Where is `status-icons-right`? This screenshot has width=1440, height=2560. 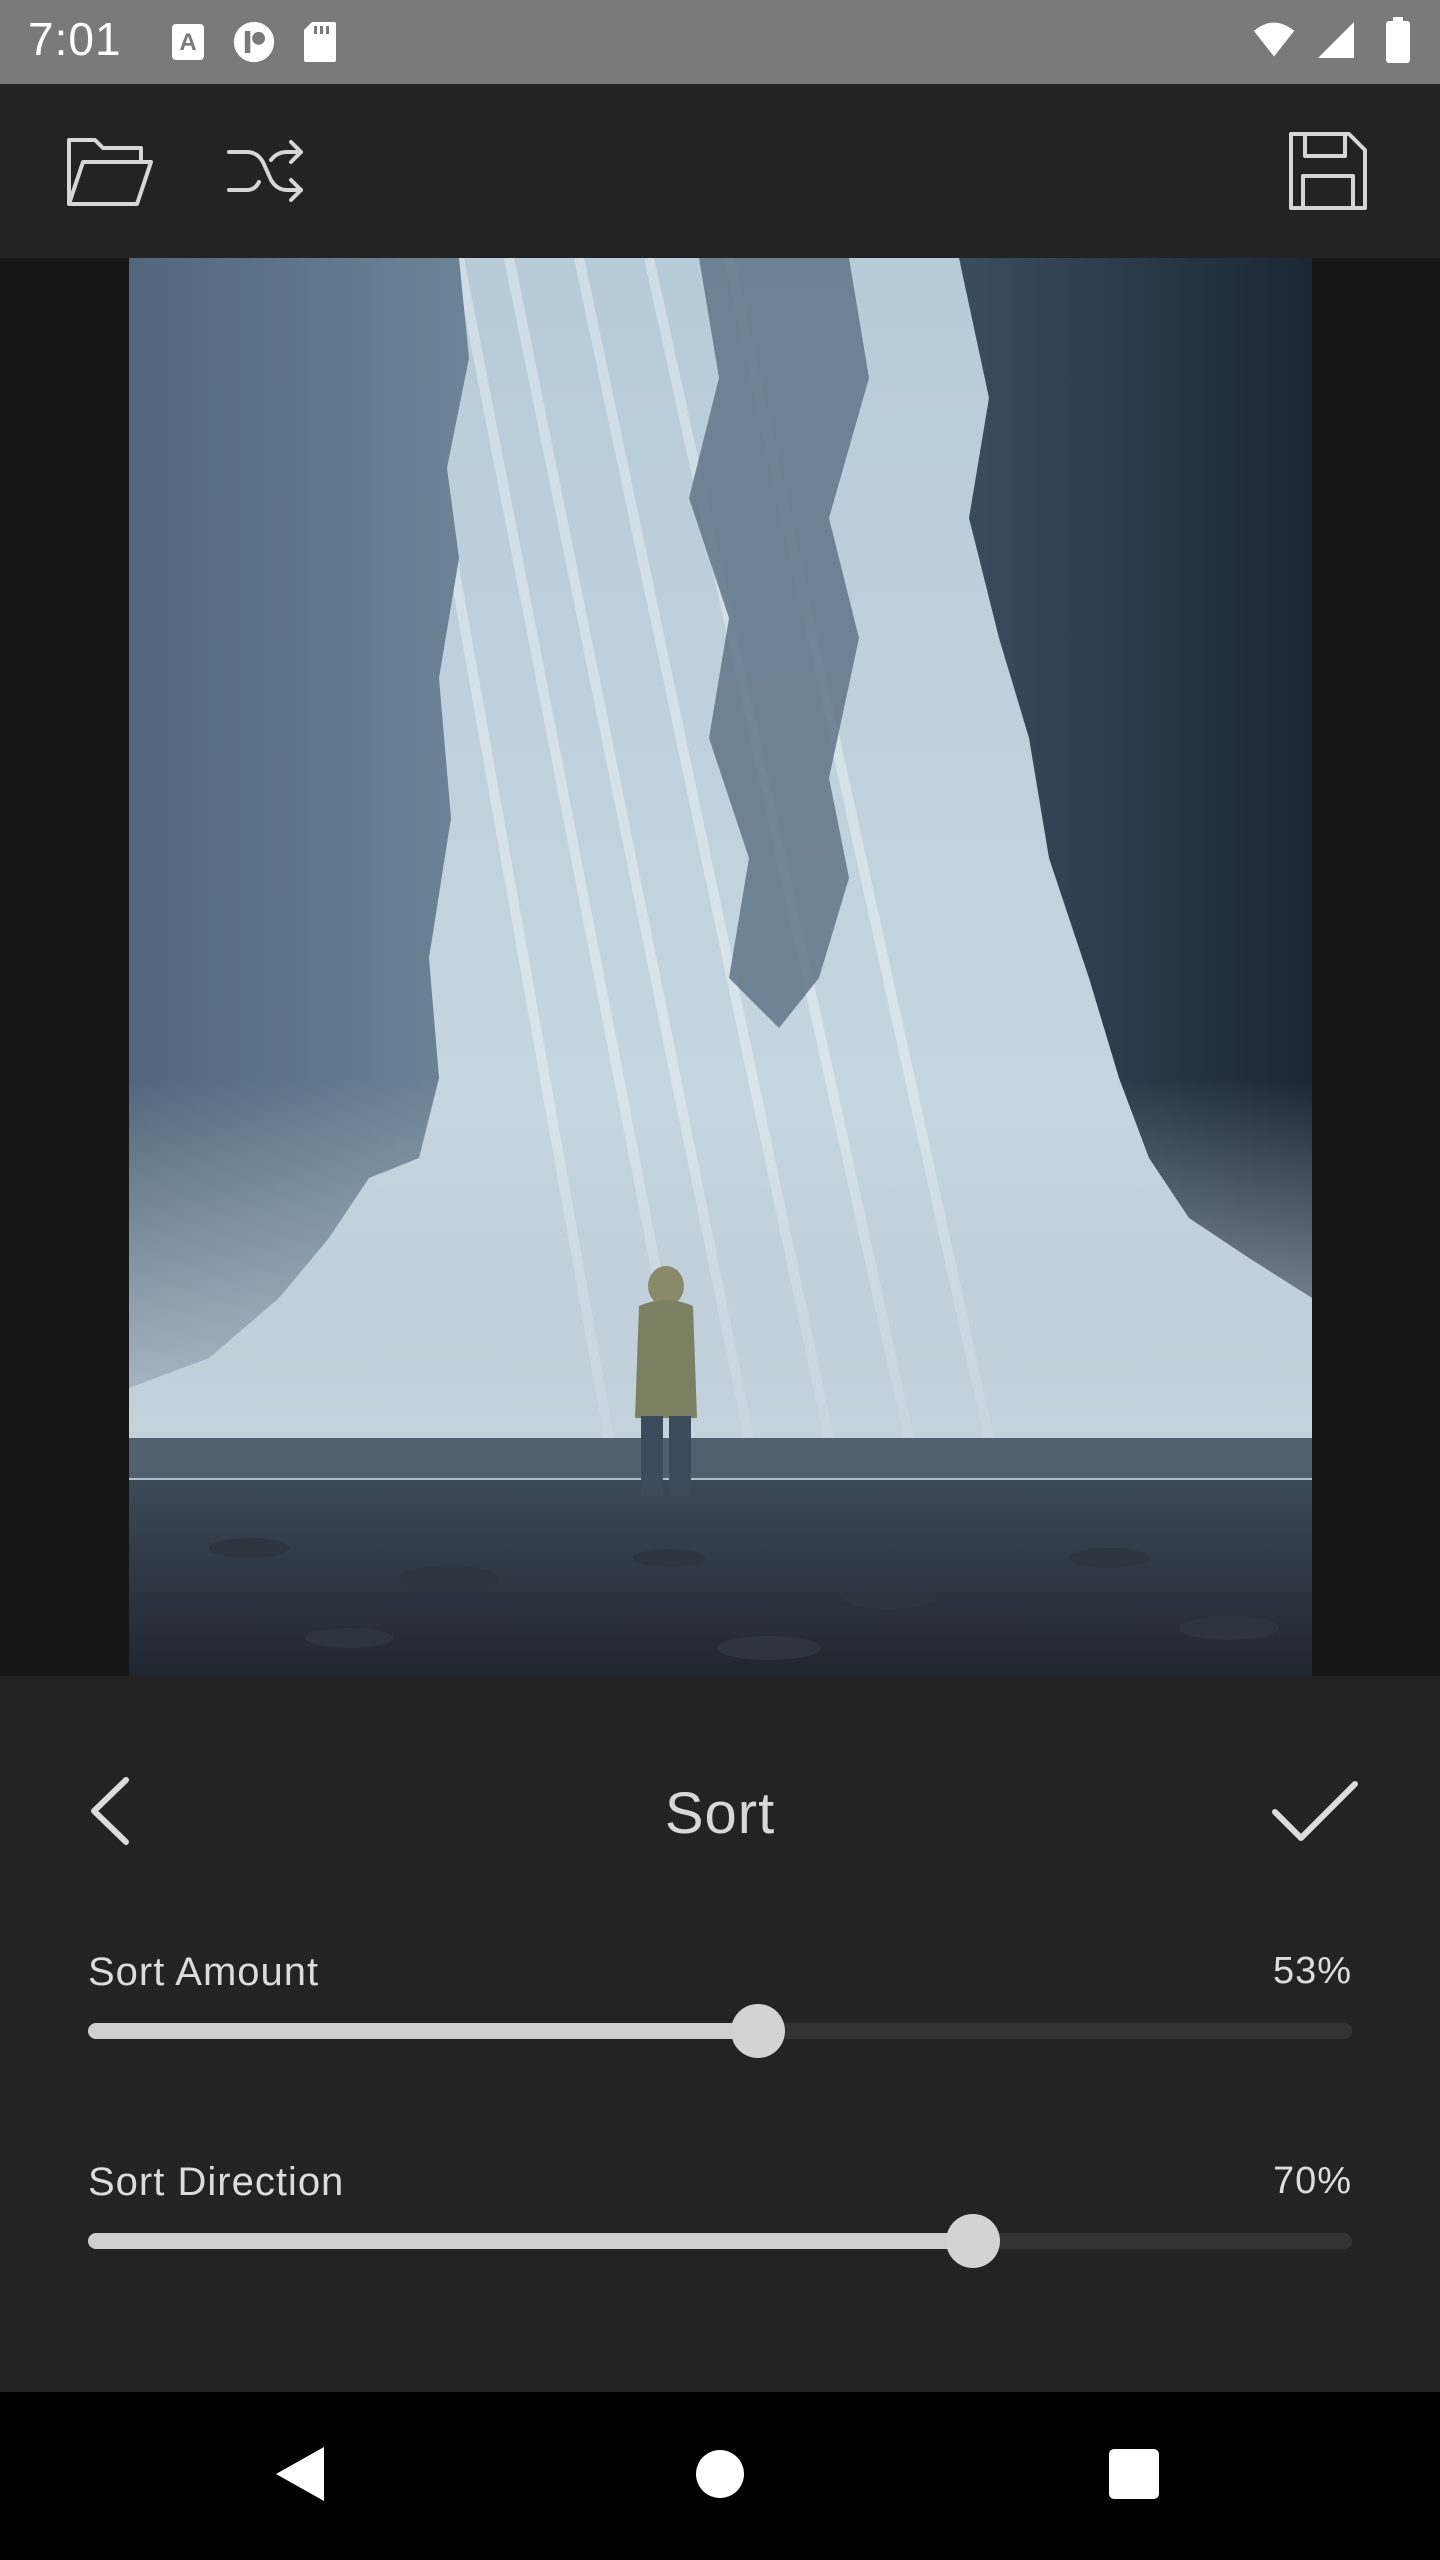 status-icons-right is located at coordinates (1336, 40).